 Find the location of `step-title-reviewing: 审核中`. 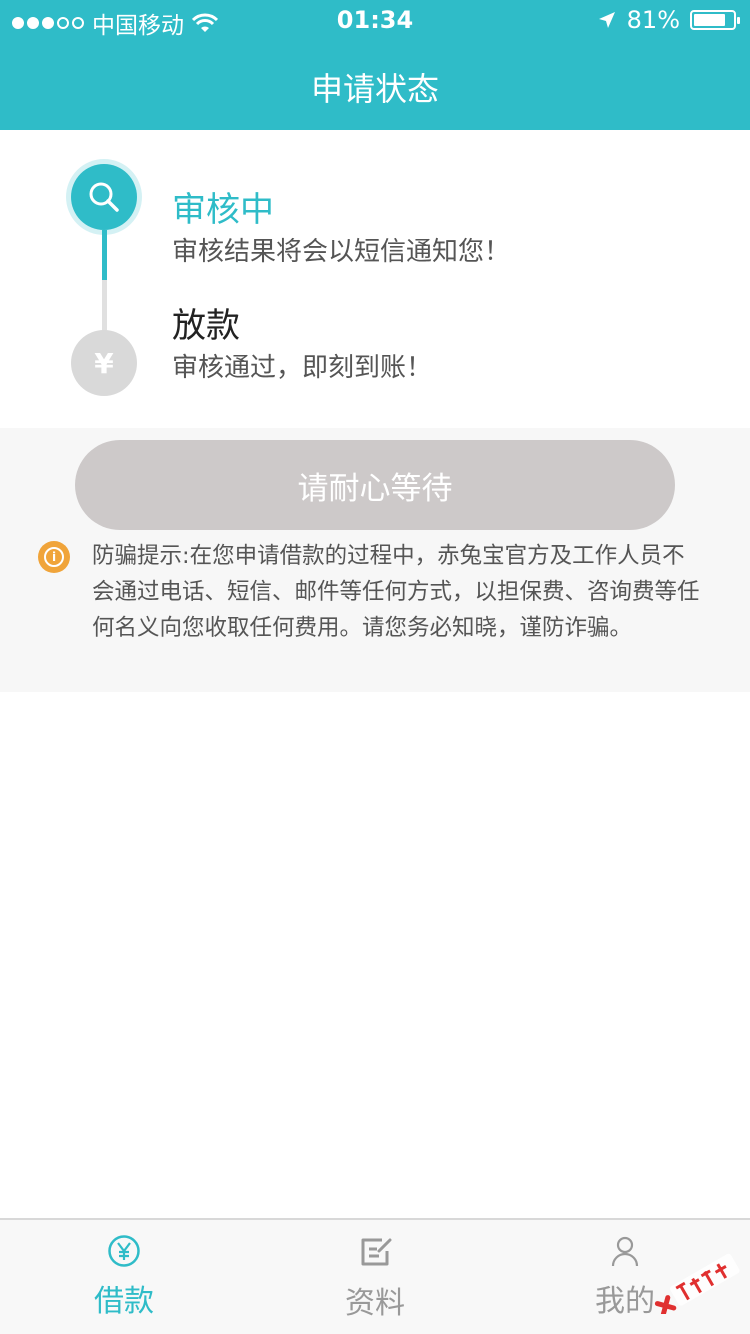

step-title-reviewing: 审核中 is located at coordinates (223, 210).